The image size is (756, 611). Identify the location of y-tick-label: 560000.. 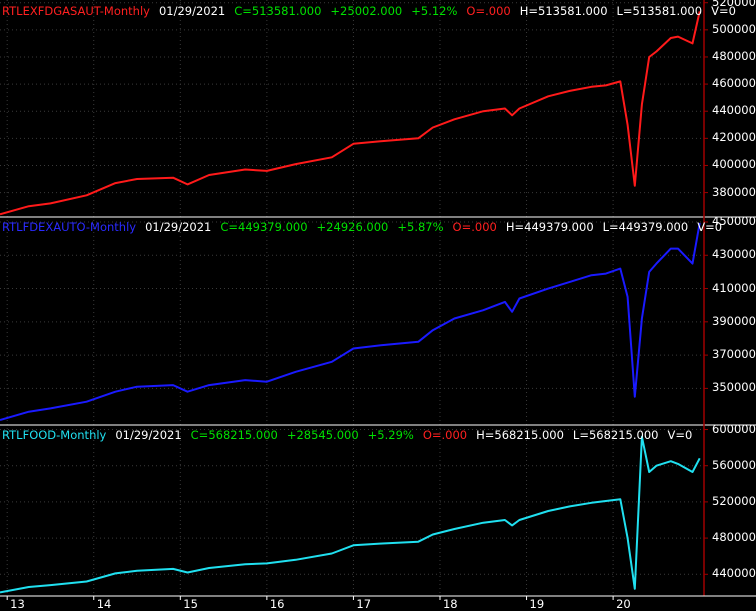
(734, 464).